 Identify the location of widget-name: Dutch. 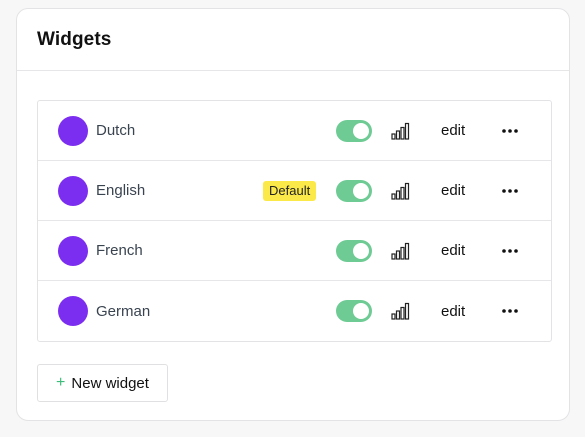
(116, 130).